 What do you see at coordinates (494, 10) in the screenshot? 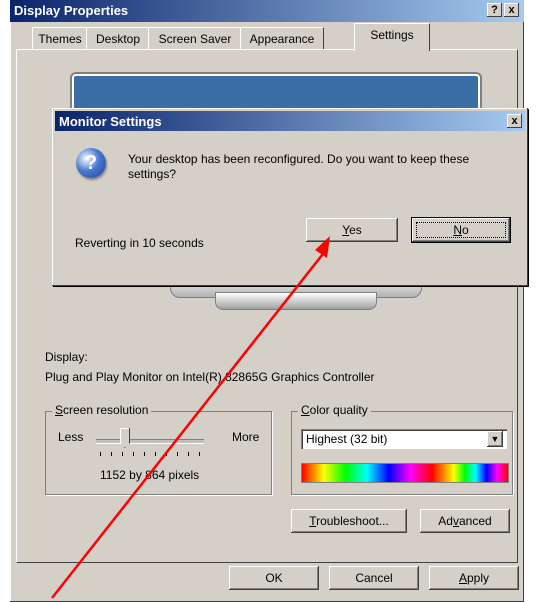
I see `help-button: ?` at bounding box center [494, 10].